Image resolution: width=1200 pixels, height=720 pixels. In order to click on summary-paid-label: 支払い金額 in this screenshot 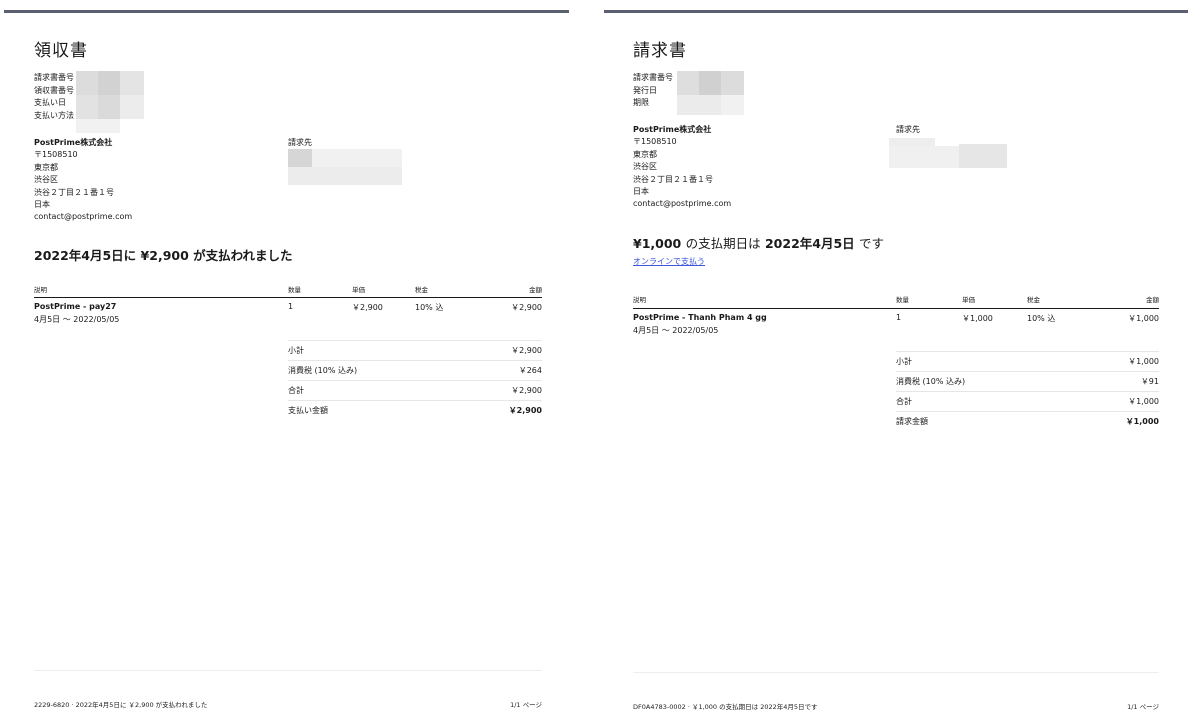, I will do `click(308, 410)`.